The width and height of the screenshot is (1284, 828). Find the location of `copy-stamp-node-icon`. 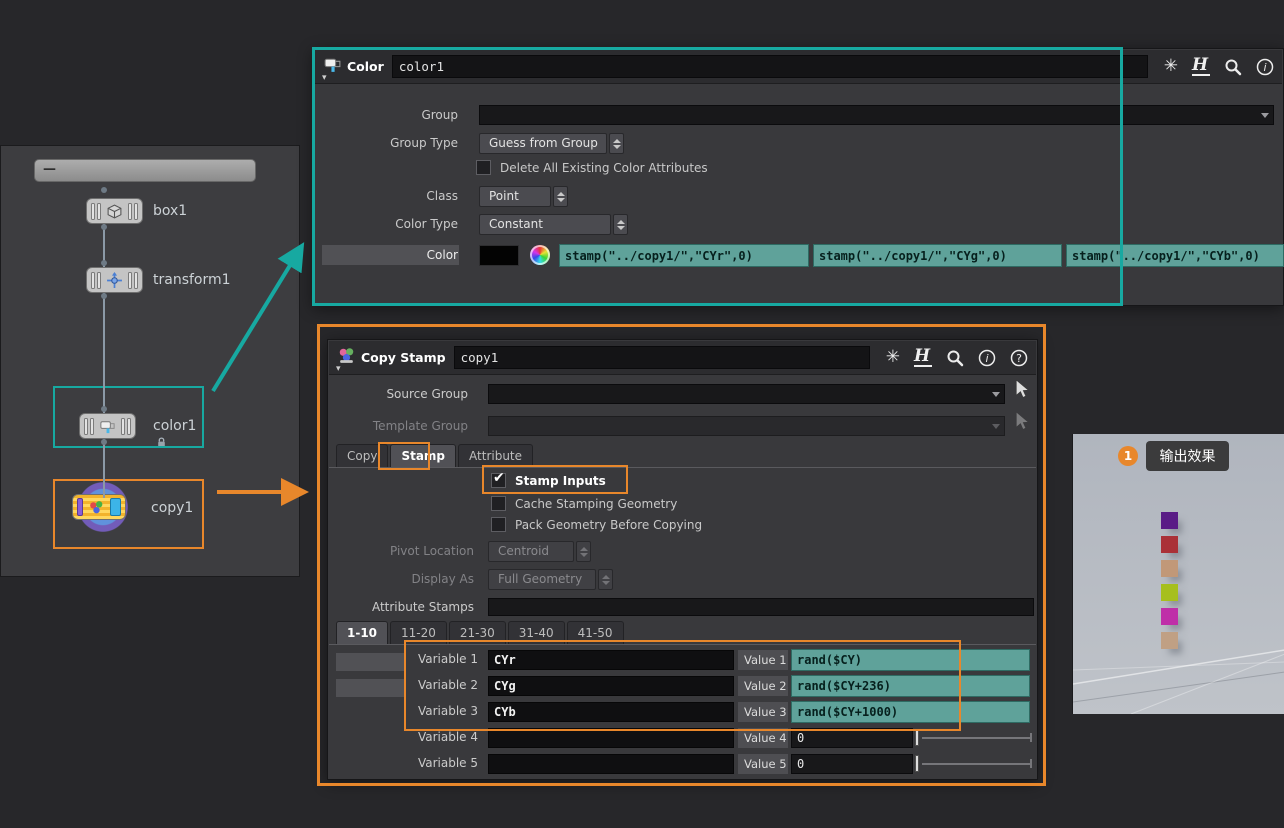

copy-stamp-node-icon is located at coordinates (96, 506).